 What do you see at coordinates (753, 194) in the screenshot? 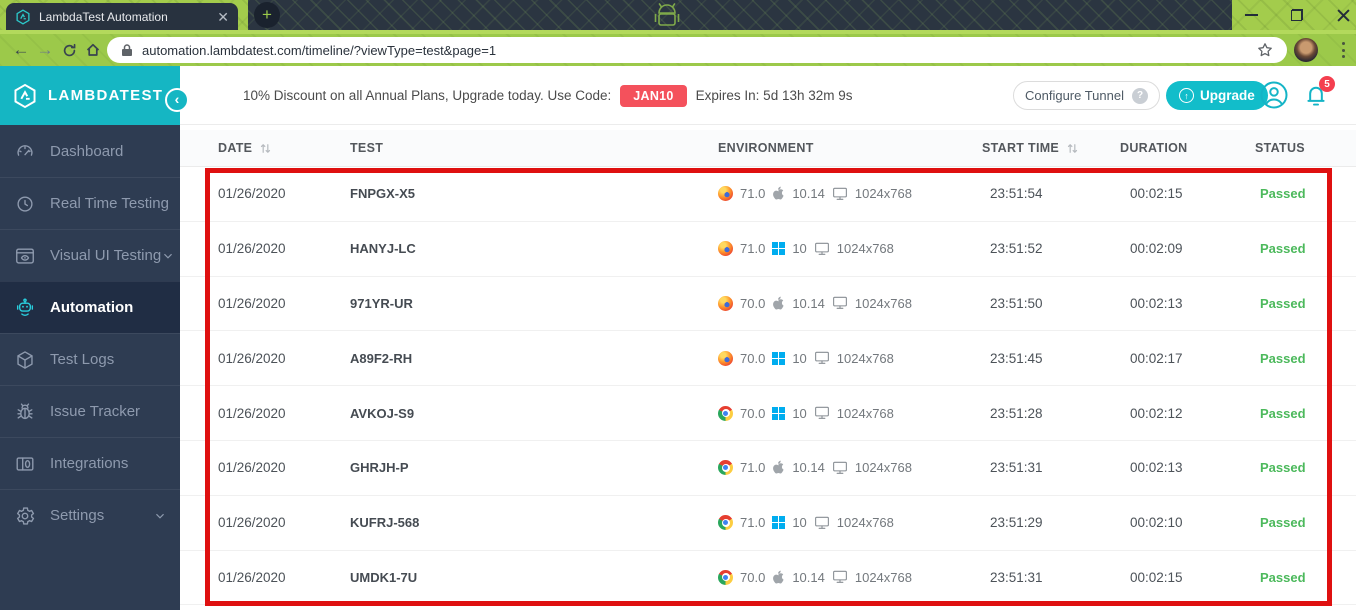
I see `browser-version: 71.0` at bounding box center [753, 194].